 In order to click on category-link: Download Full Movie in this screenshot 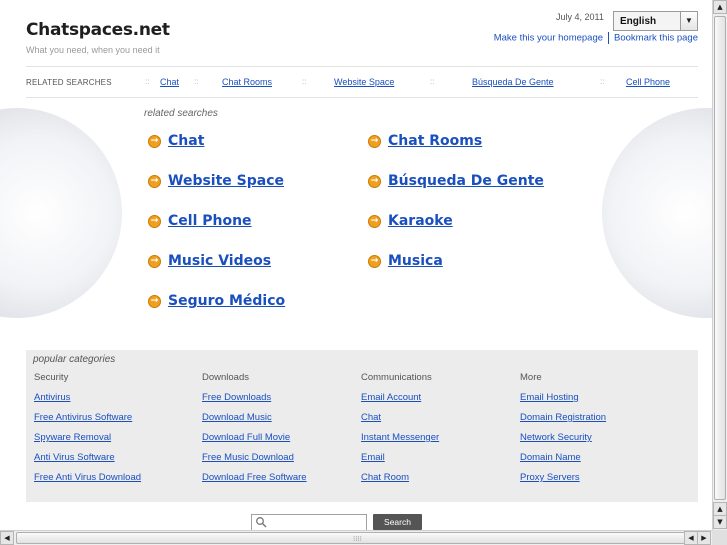, I will do `click(254, 442)`.